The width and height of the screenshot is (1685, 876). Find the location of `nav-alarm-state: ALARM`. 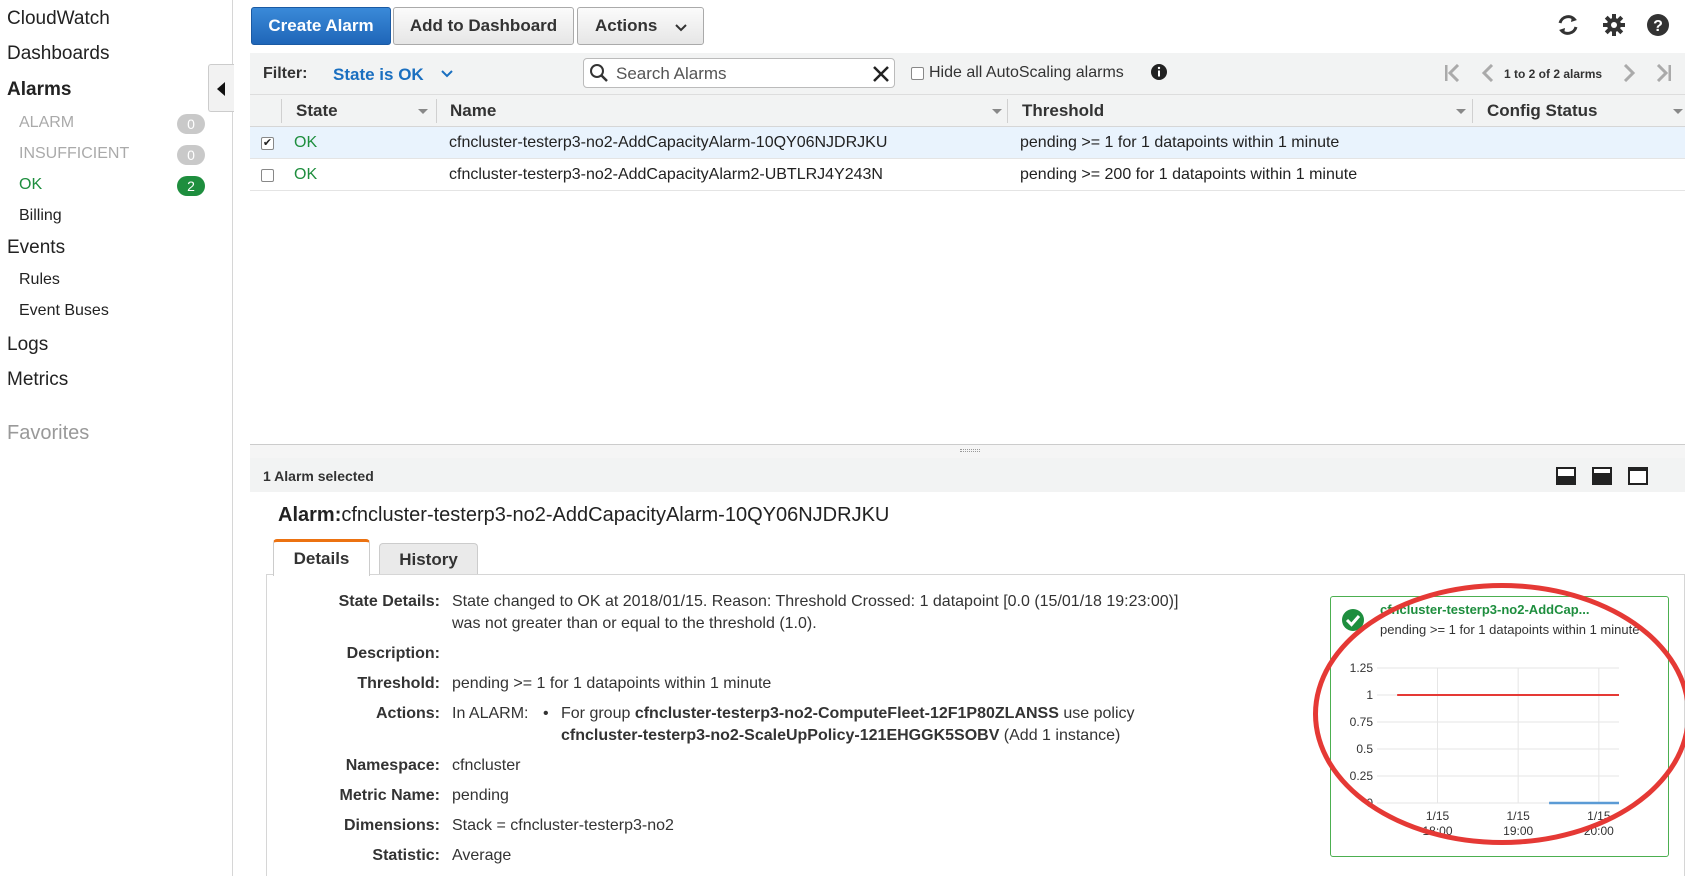

nav-alarm-state: ALARM is located at coordinates (46, 123).